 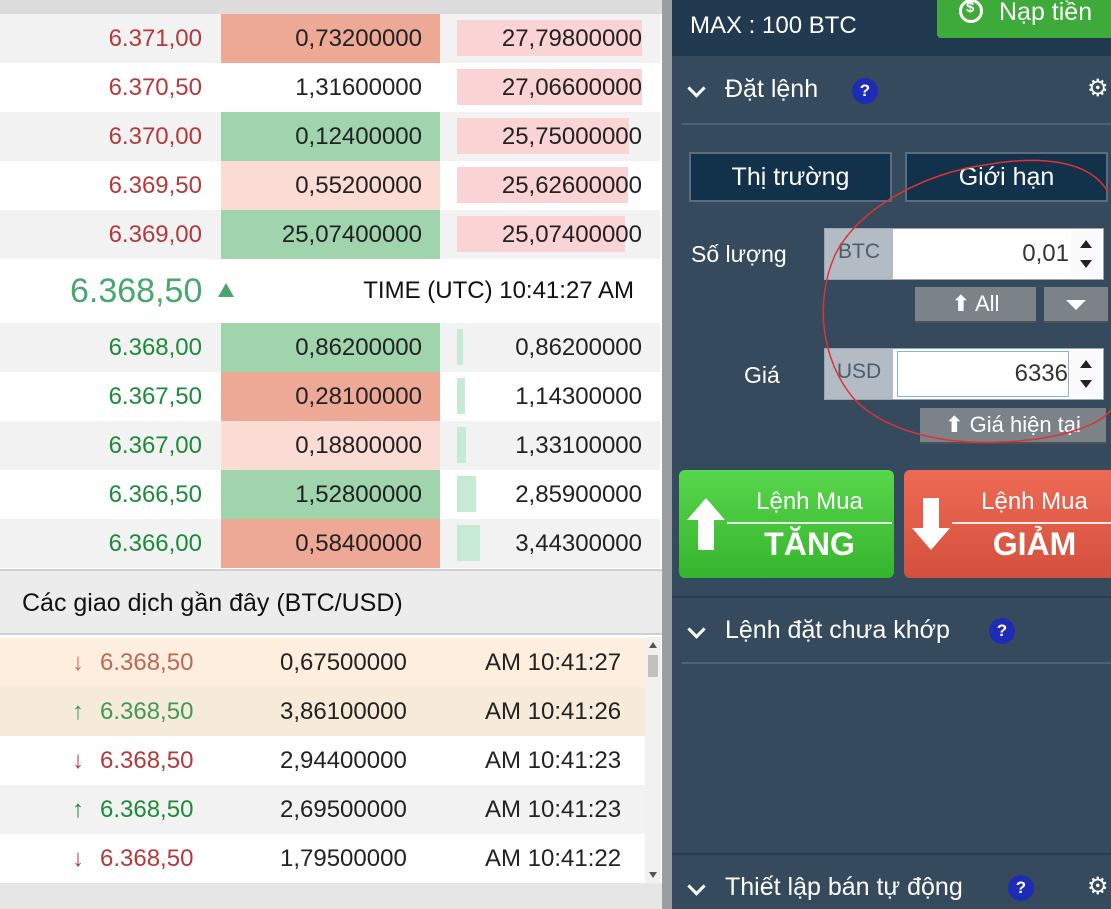 I want to click on ask-row: 6.371,00 0,73200000 27,79800000, so click(x=330, y=38).